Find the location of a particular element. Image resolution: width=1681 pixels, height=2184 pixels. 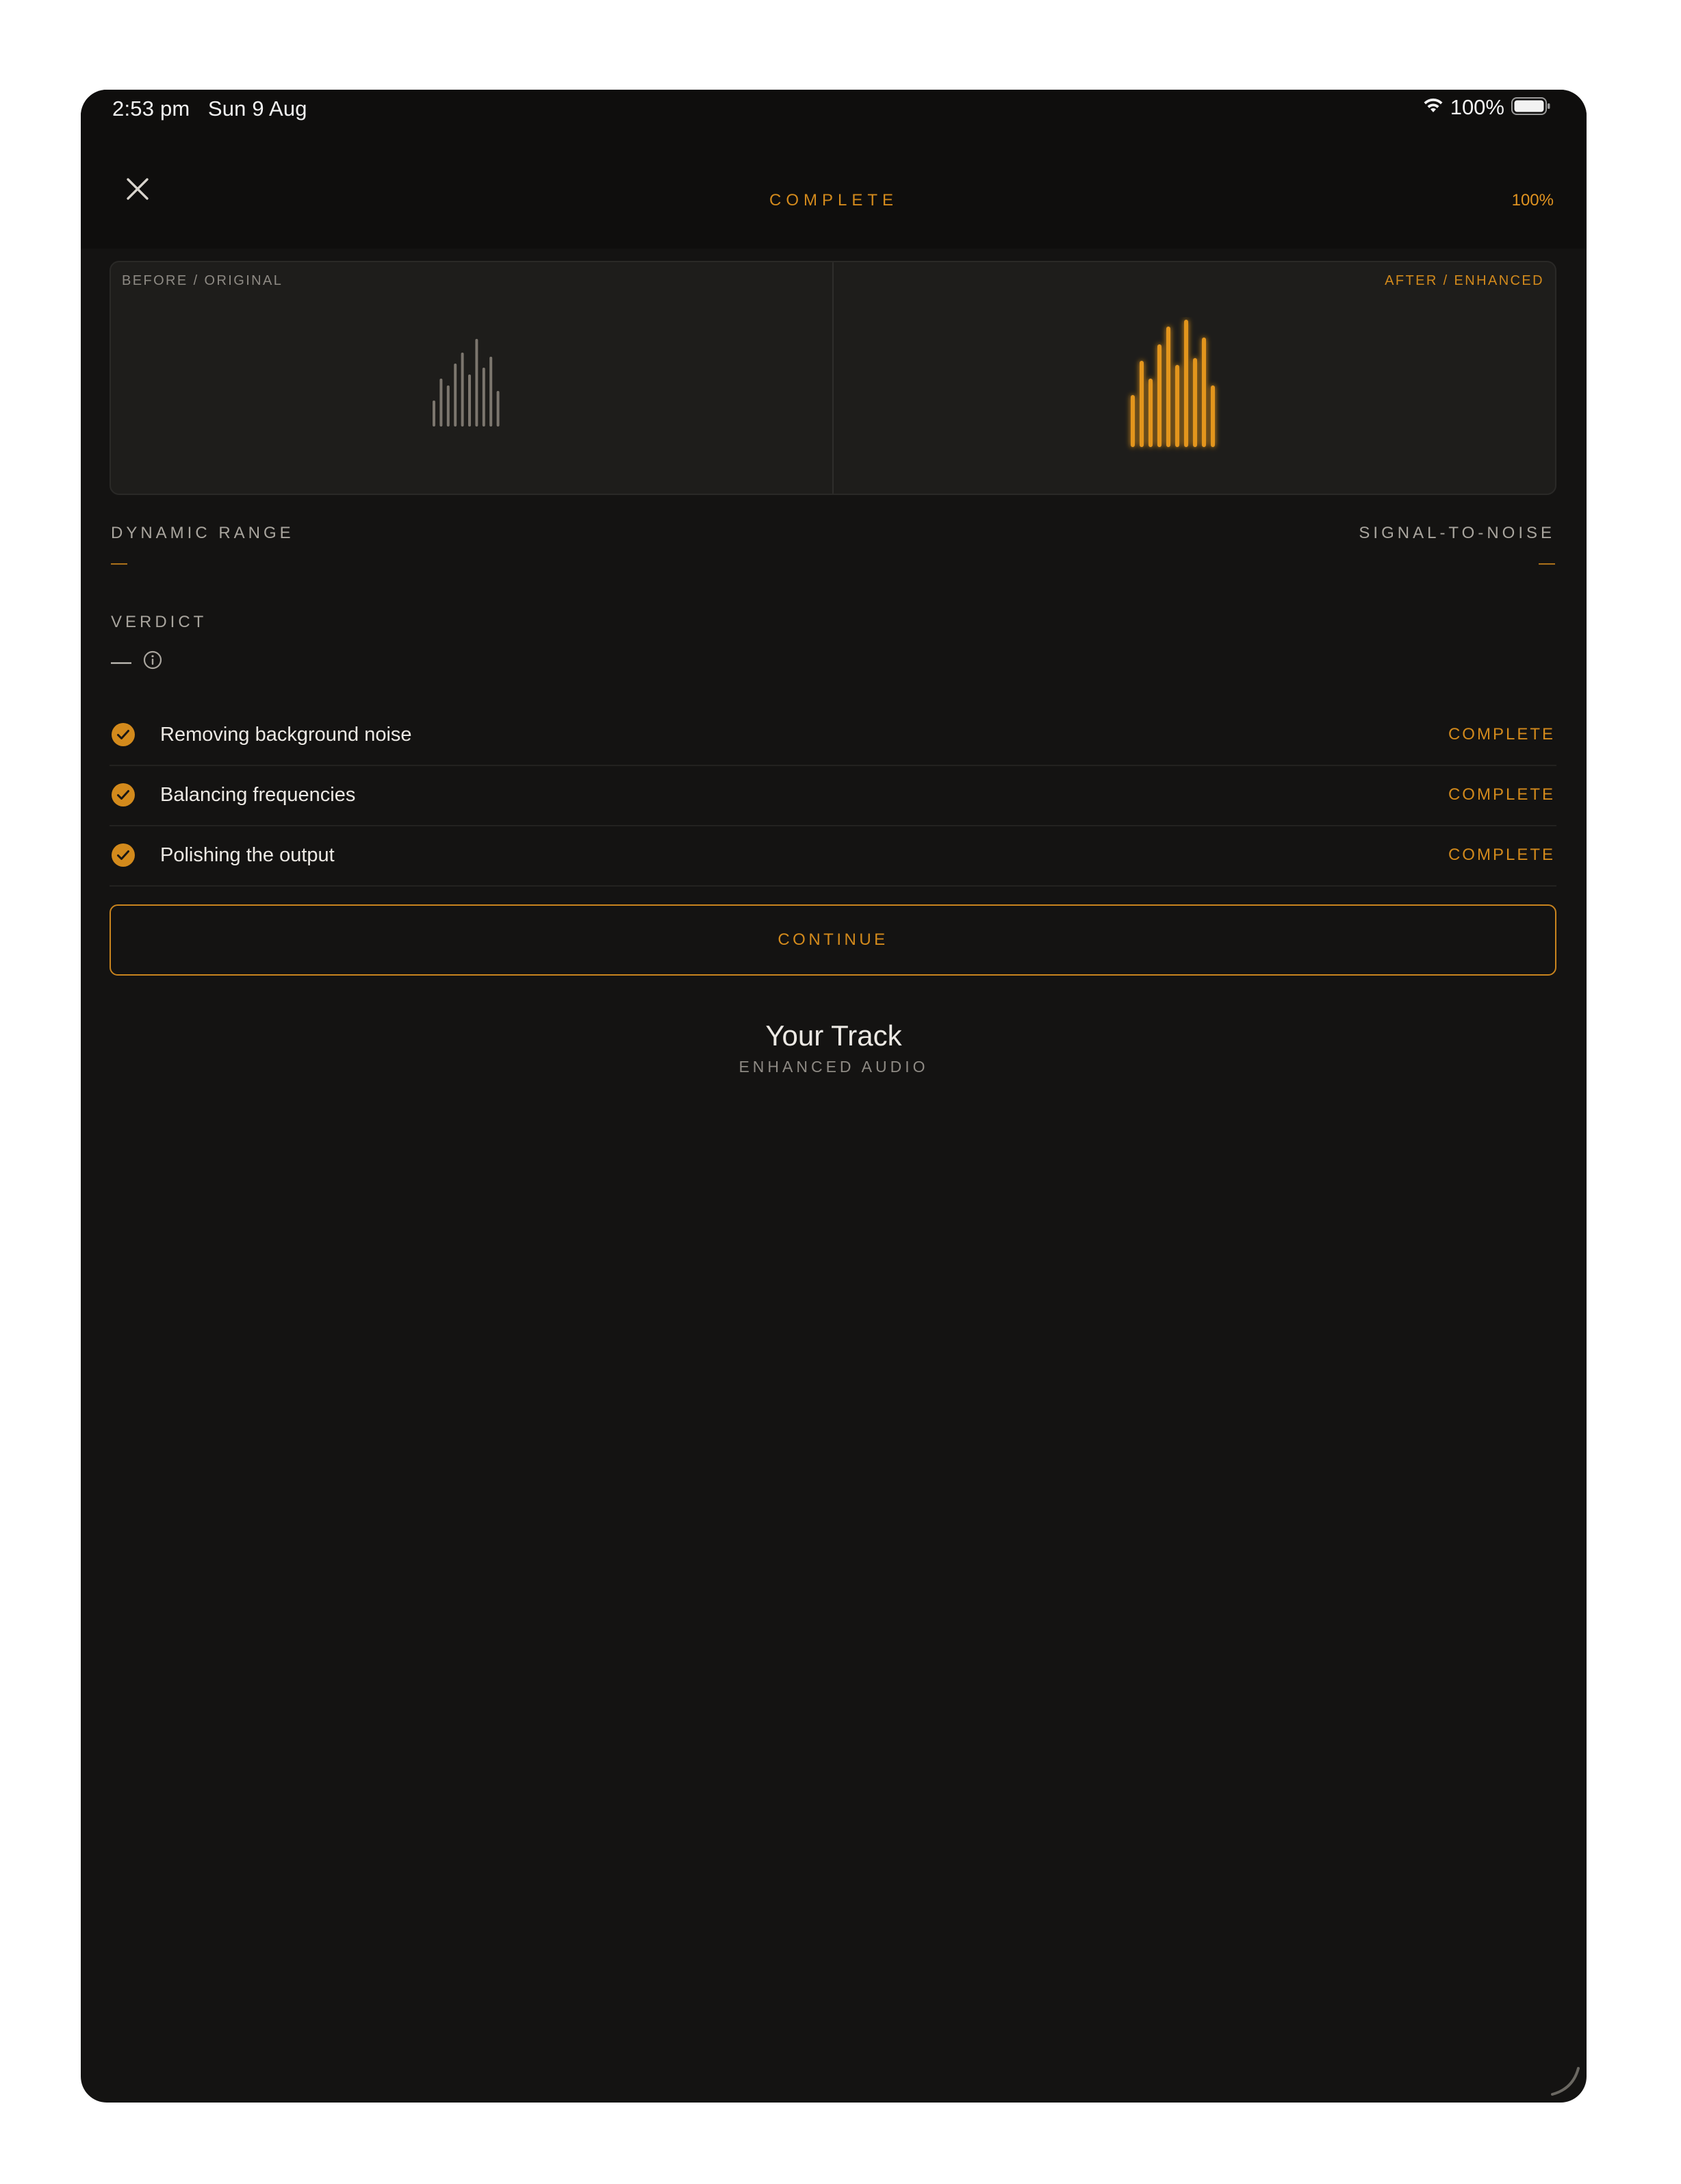

status-right: 100% is located at coordinates (1487, 107).